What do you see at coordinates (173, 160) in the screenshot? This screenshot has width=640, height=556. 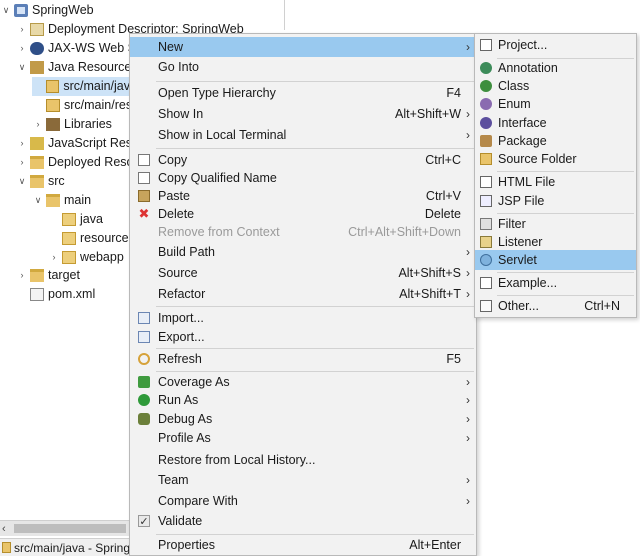 I see `menu-item-label: Copy` at bounding box center [173, 160].